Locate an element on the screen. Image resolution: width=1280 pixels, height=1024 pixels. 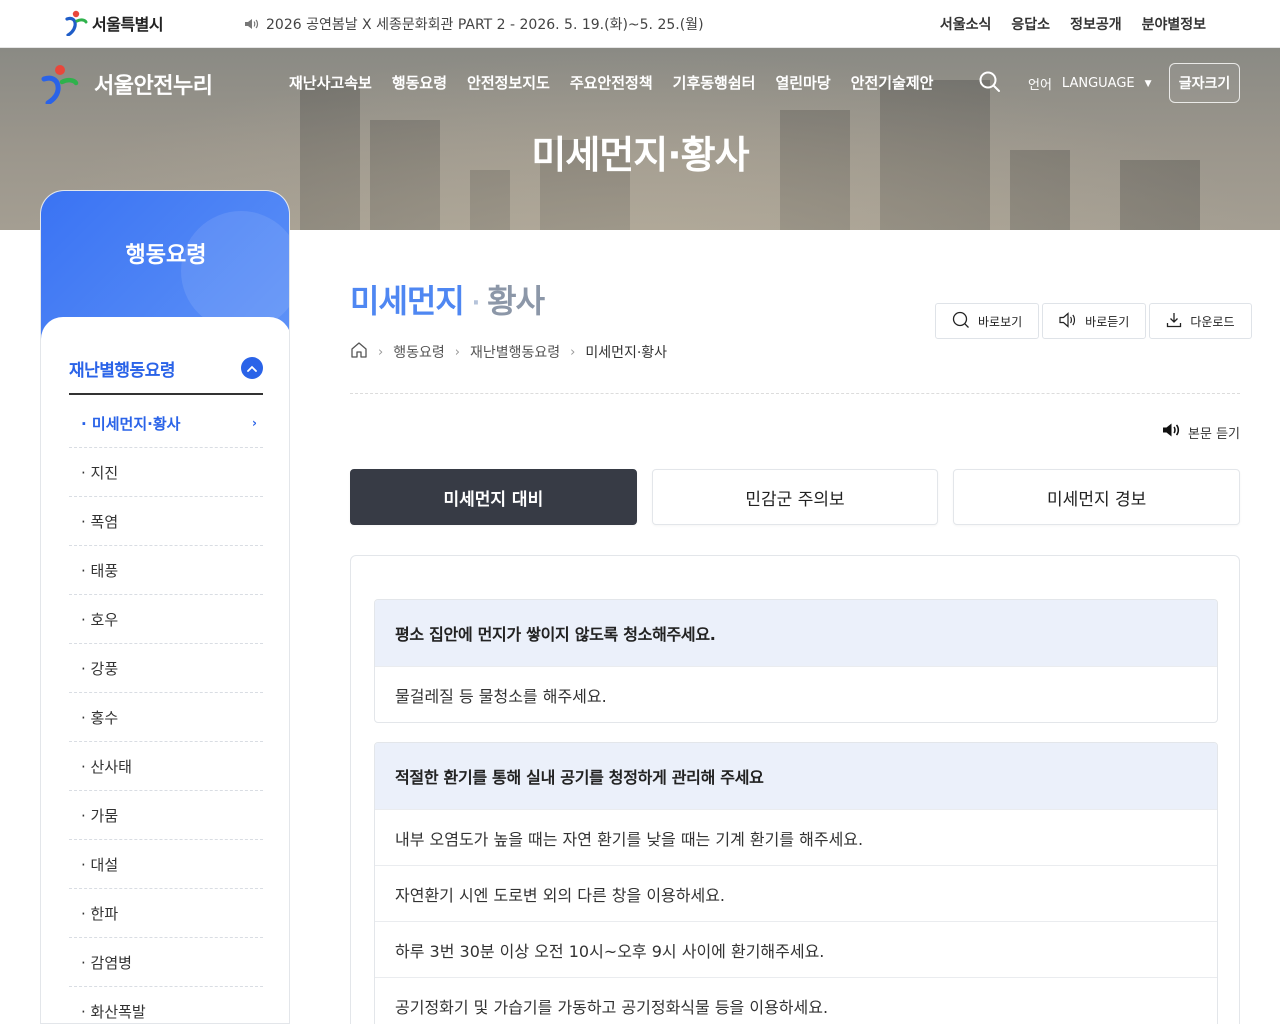
sidebar-item-fine-dust: · 미세먼지·황사 › is located at coordinates (166, 423).